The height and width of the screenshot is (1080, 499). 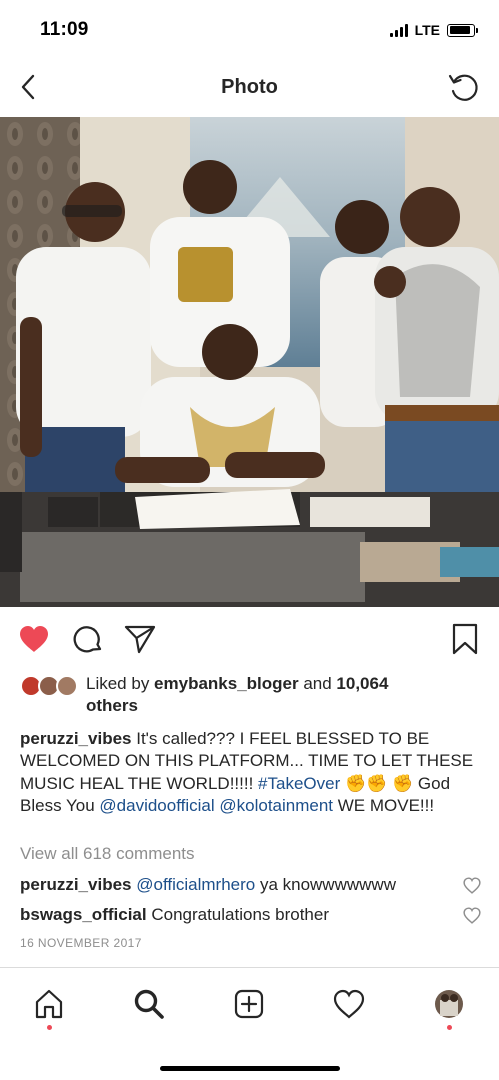 What do you see at coordinates (449, 1004) in the screenshot?
I see `profile-avatar` at bounding box center [449, 1004].